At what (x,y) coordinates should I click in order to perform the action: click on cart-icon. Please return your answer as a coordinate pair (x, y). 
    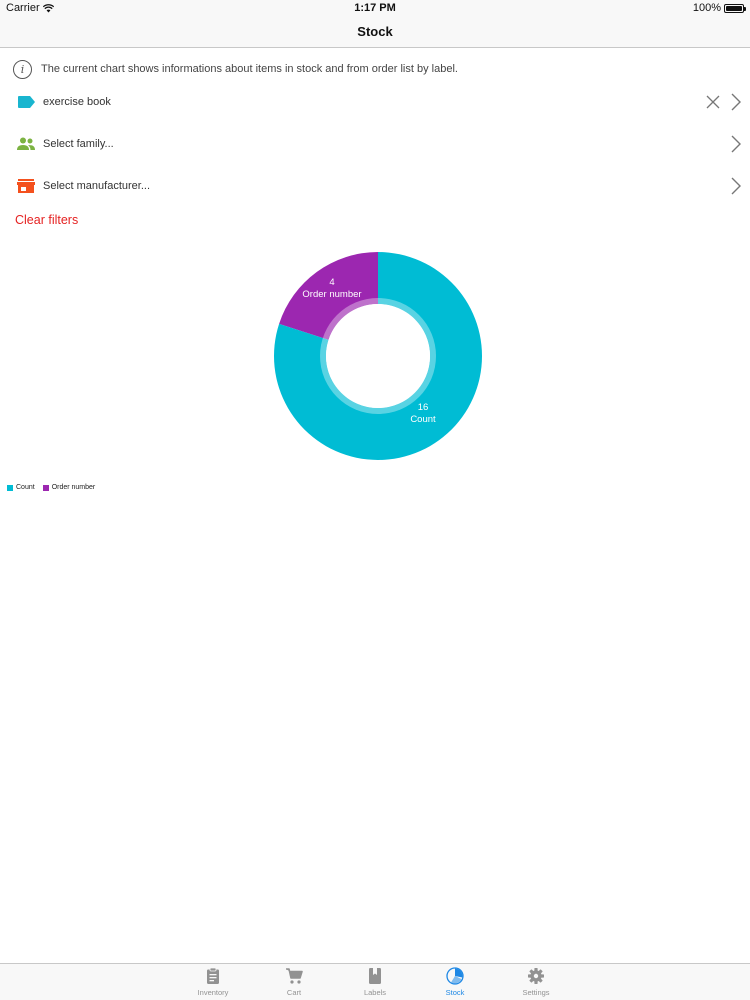
    Looking at the image, I should click on (294, 976).